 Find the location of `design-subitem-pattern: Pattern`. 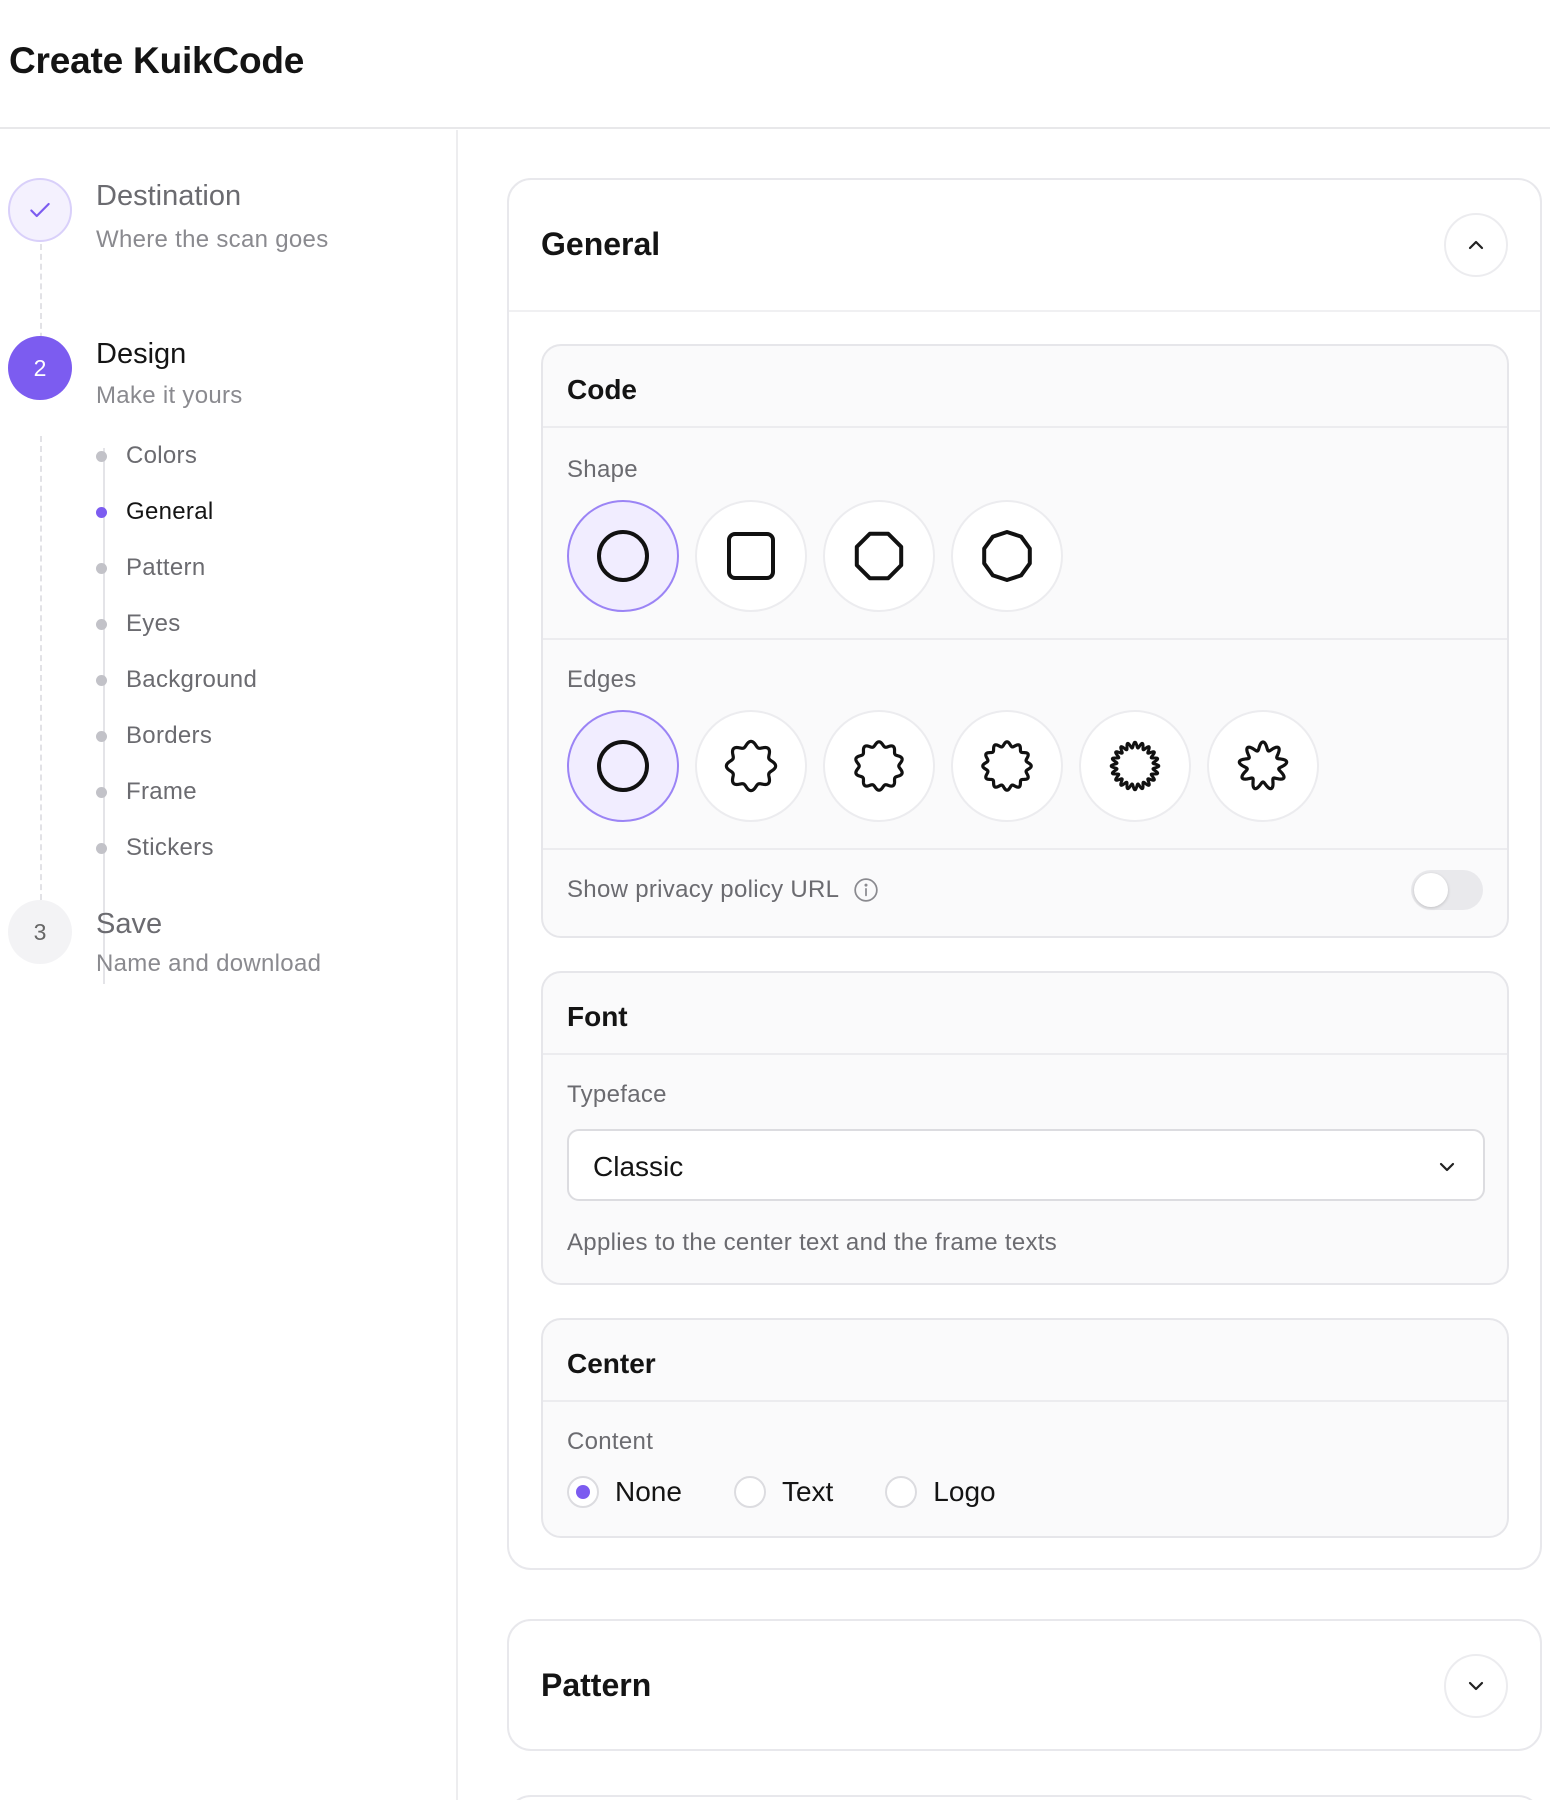

design-subitem-pattern: Pattern is located at coordinates (150, 568).